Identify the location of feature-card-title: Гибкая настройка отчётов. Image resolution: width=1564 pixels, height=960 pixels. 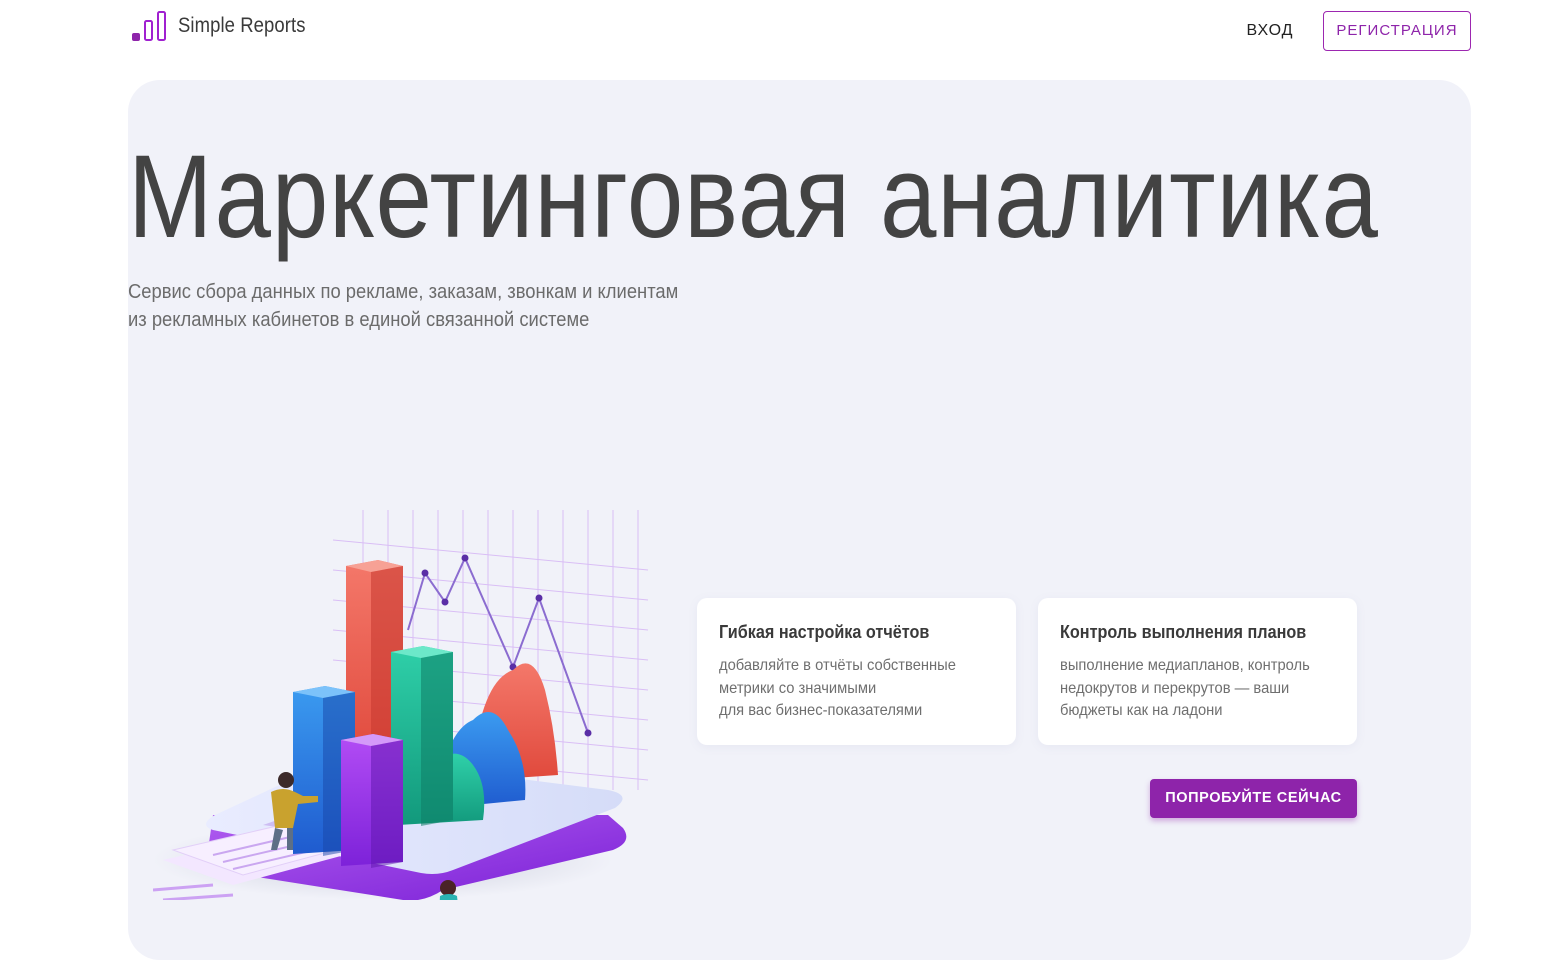
(824, 632).